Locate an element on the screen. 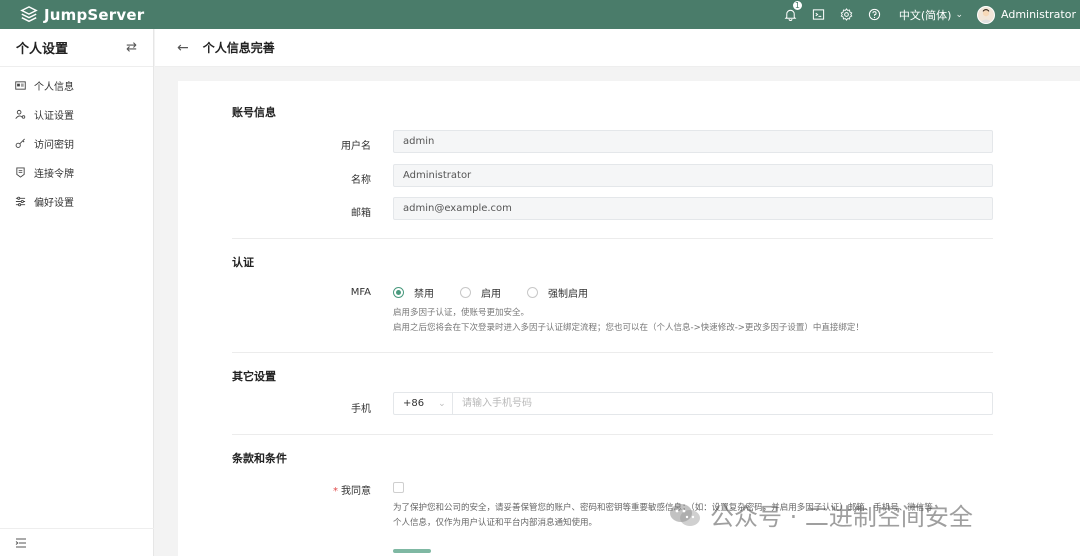 The width and height of the screenshot is (1080, 556). radio-checked-icon is located at coordinates (398, 292).